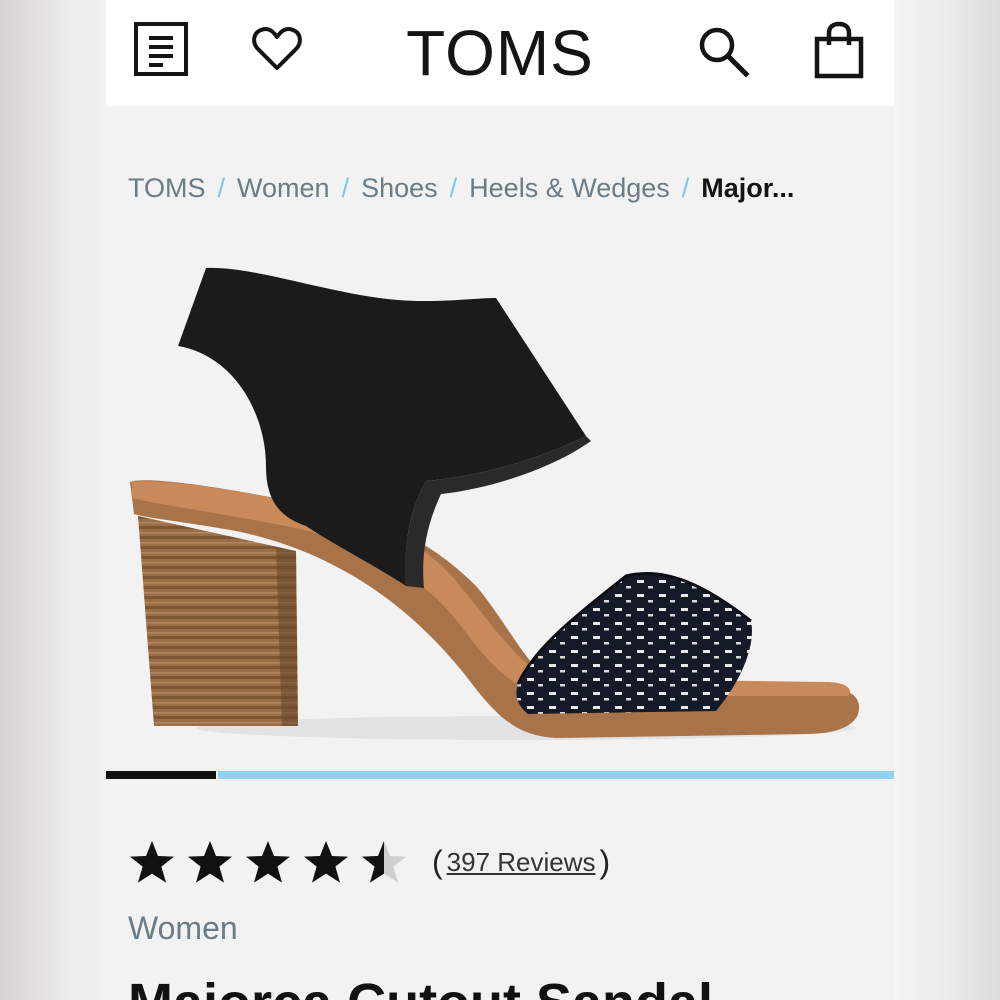  What do you see at coordinates (183, 928) in the screenshot?
I see `product-category: Women` at bounding box center [183, 928].